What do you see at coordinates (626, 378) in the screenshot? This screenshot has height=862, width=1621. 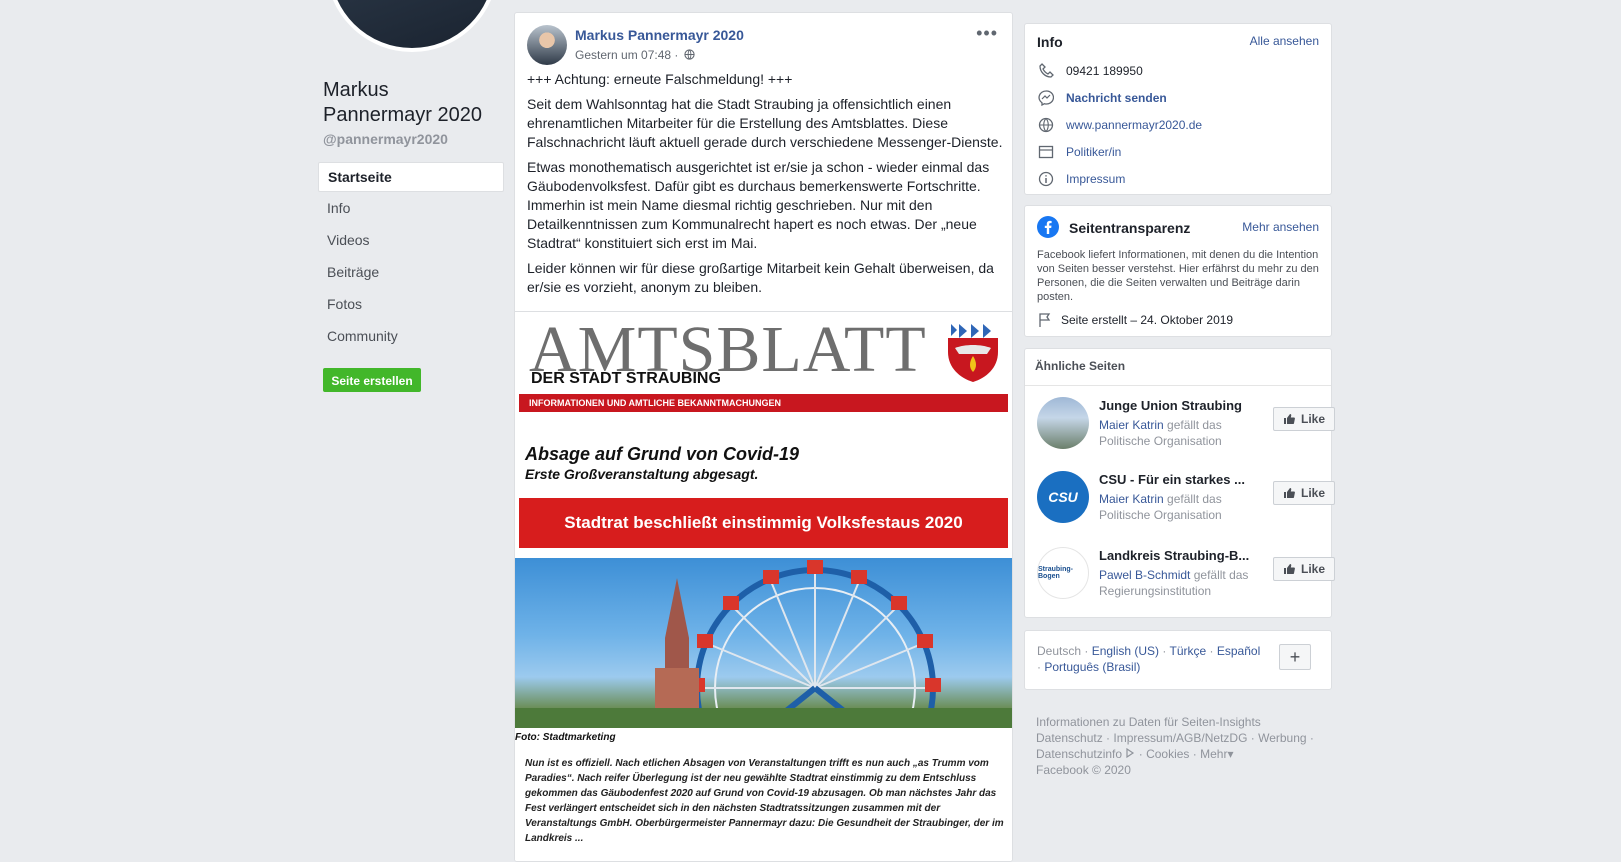 I see `amtsblatt-subtitle: DER STADT STRAUBING` at bounding box center [626, 378].